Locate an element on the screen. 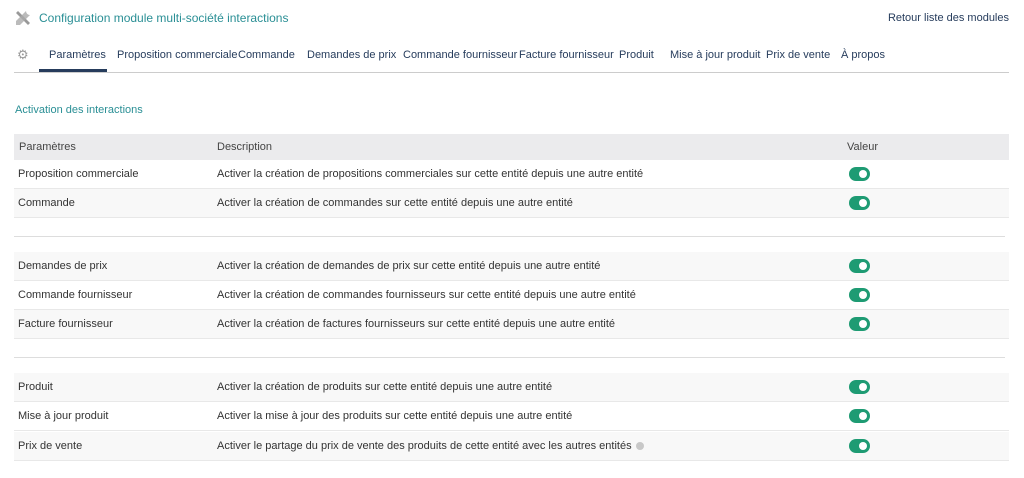  tab-facture-fournisseur: Facture fournisseur is located at coordinates (566, 55).